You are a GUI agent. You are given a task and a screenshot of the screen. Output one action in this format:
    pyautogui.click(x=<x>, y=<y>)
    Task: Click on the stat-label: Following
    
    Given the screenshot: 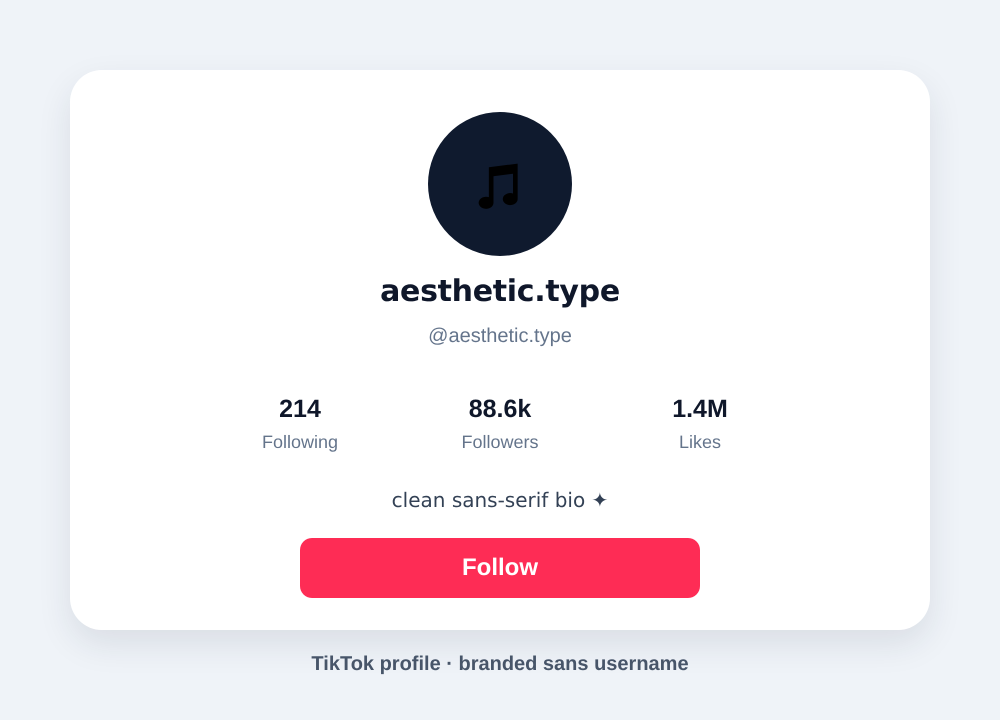 What is the action you would take?
    pyautogui.click(x=300, y=443)
    